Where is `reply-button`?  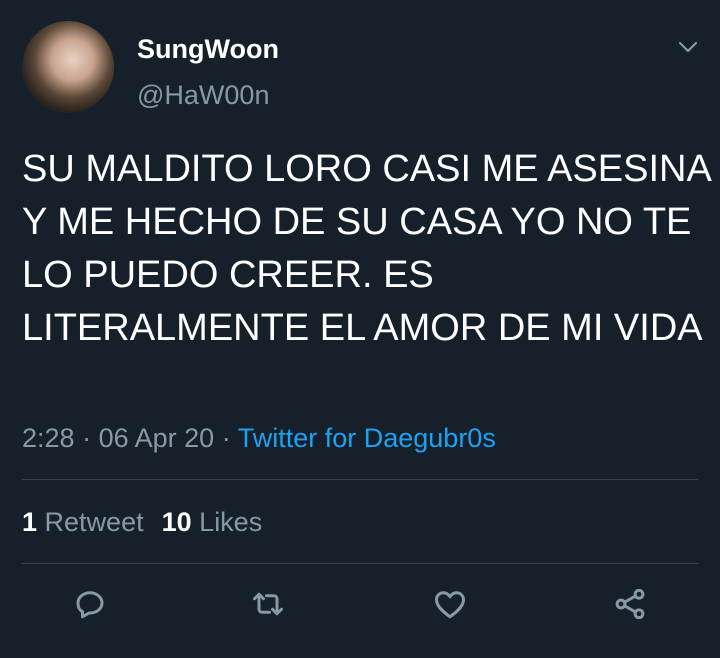
reply-button is located at coordinates (90, 604).